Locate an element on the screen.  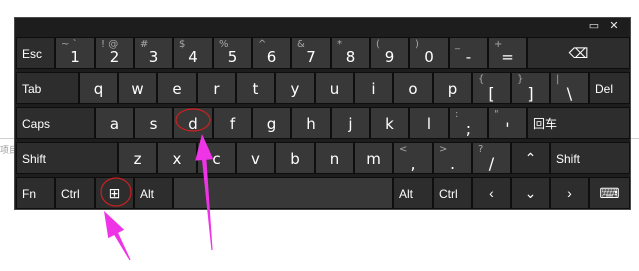
key-i: i is located at coordinates (373, 88).